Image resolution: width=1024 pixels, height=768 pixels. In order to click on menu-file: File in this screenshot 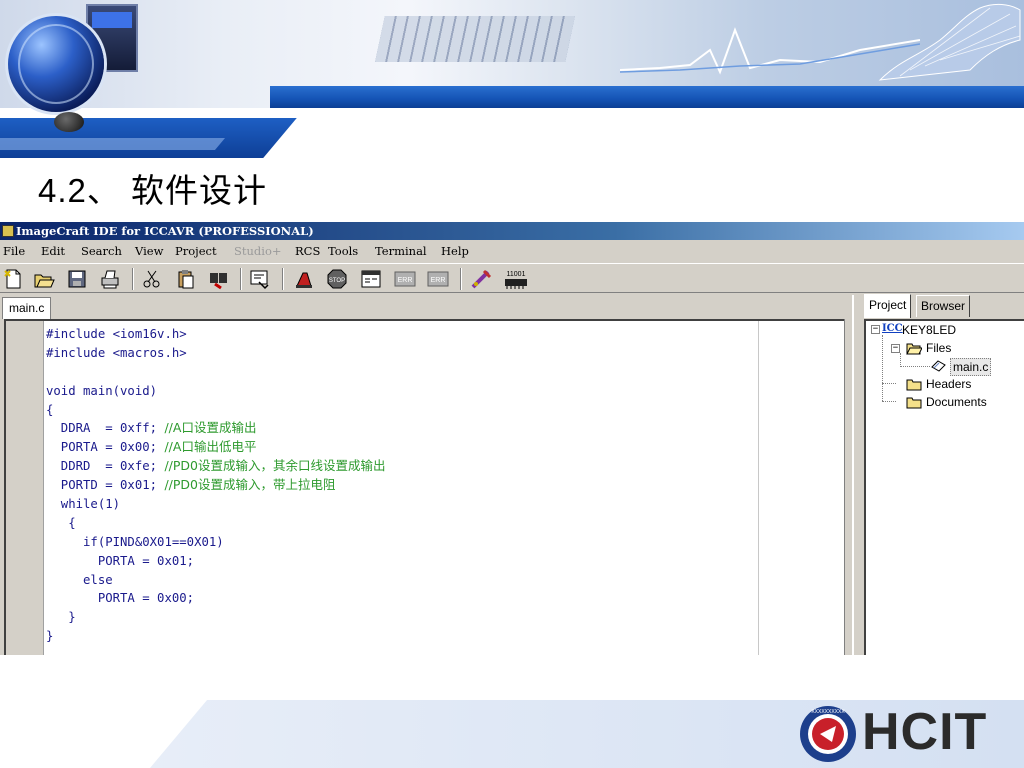, I will do `click(14, 251)`.